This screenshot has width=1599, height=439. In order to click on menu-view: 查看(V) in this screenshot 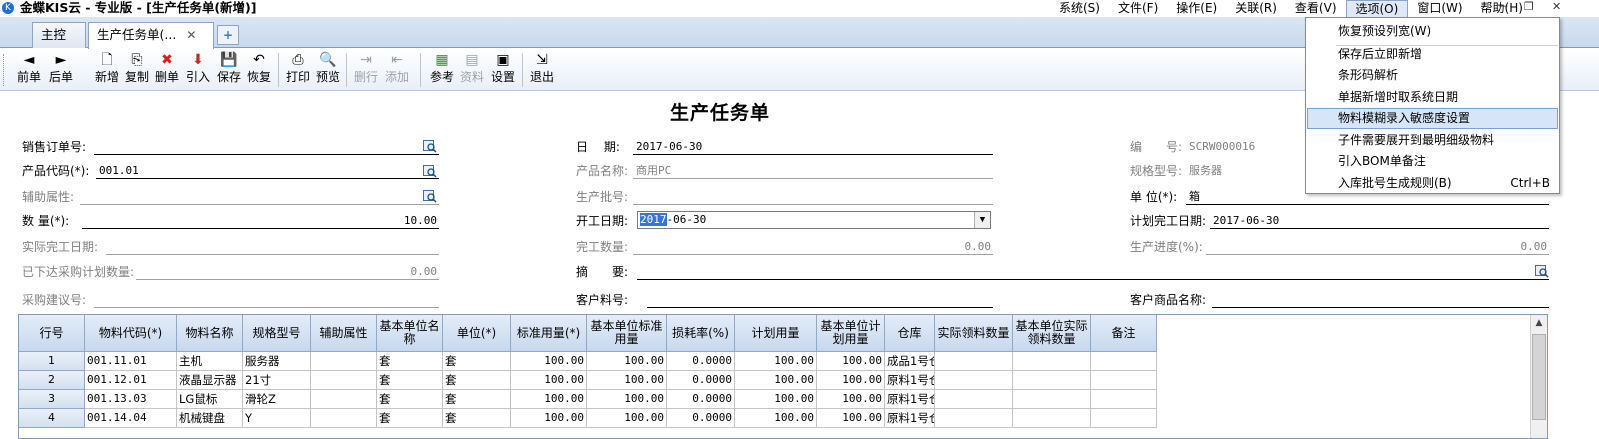, I will do `click(1316, 8)`.